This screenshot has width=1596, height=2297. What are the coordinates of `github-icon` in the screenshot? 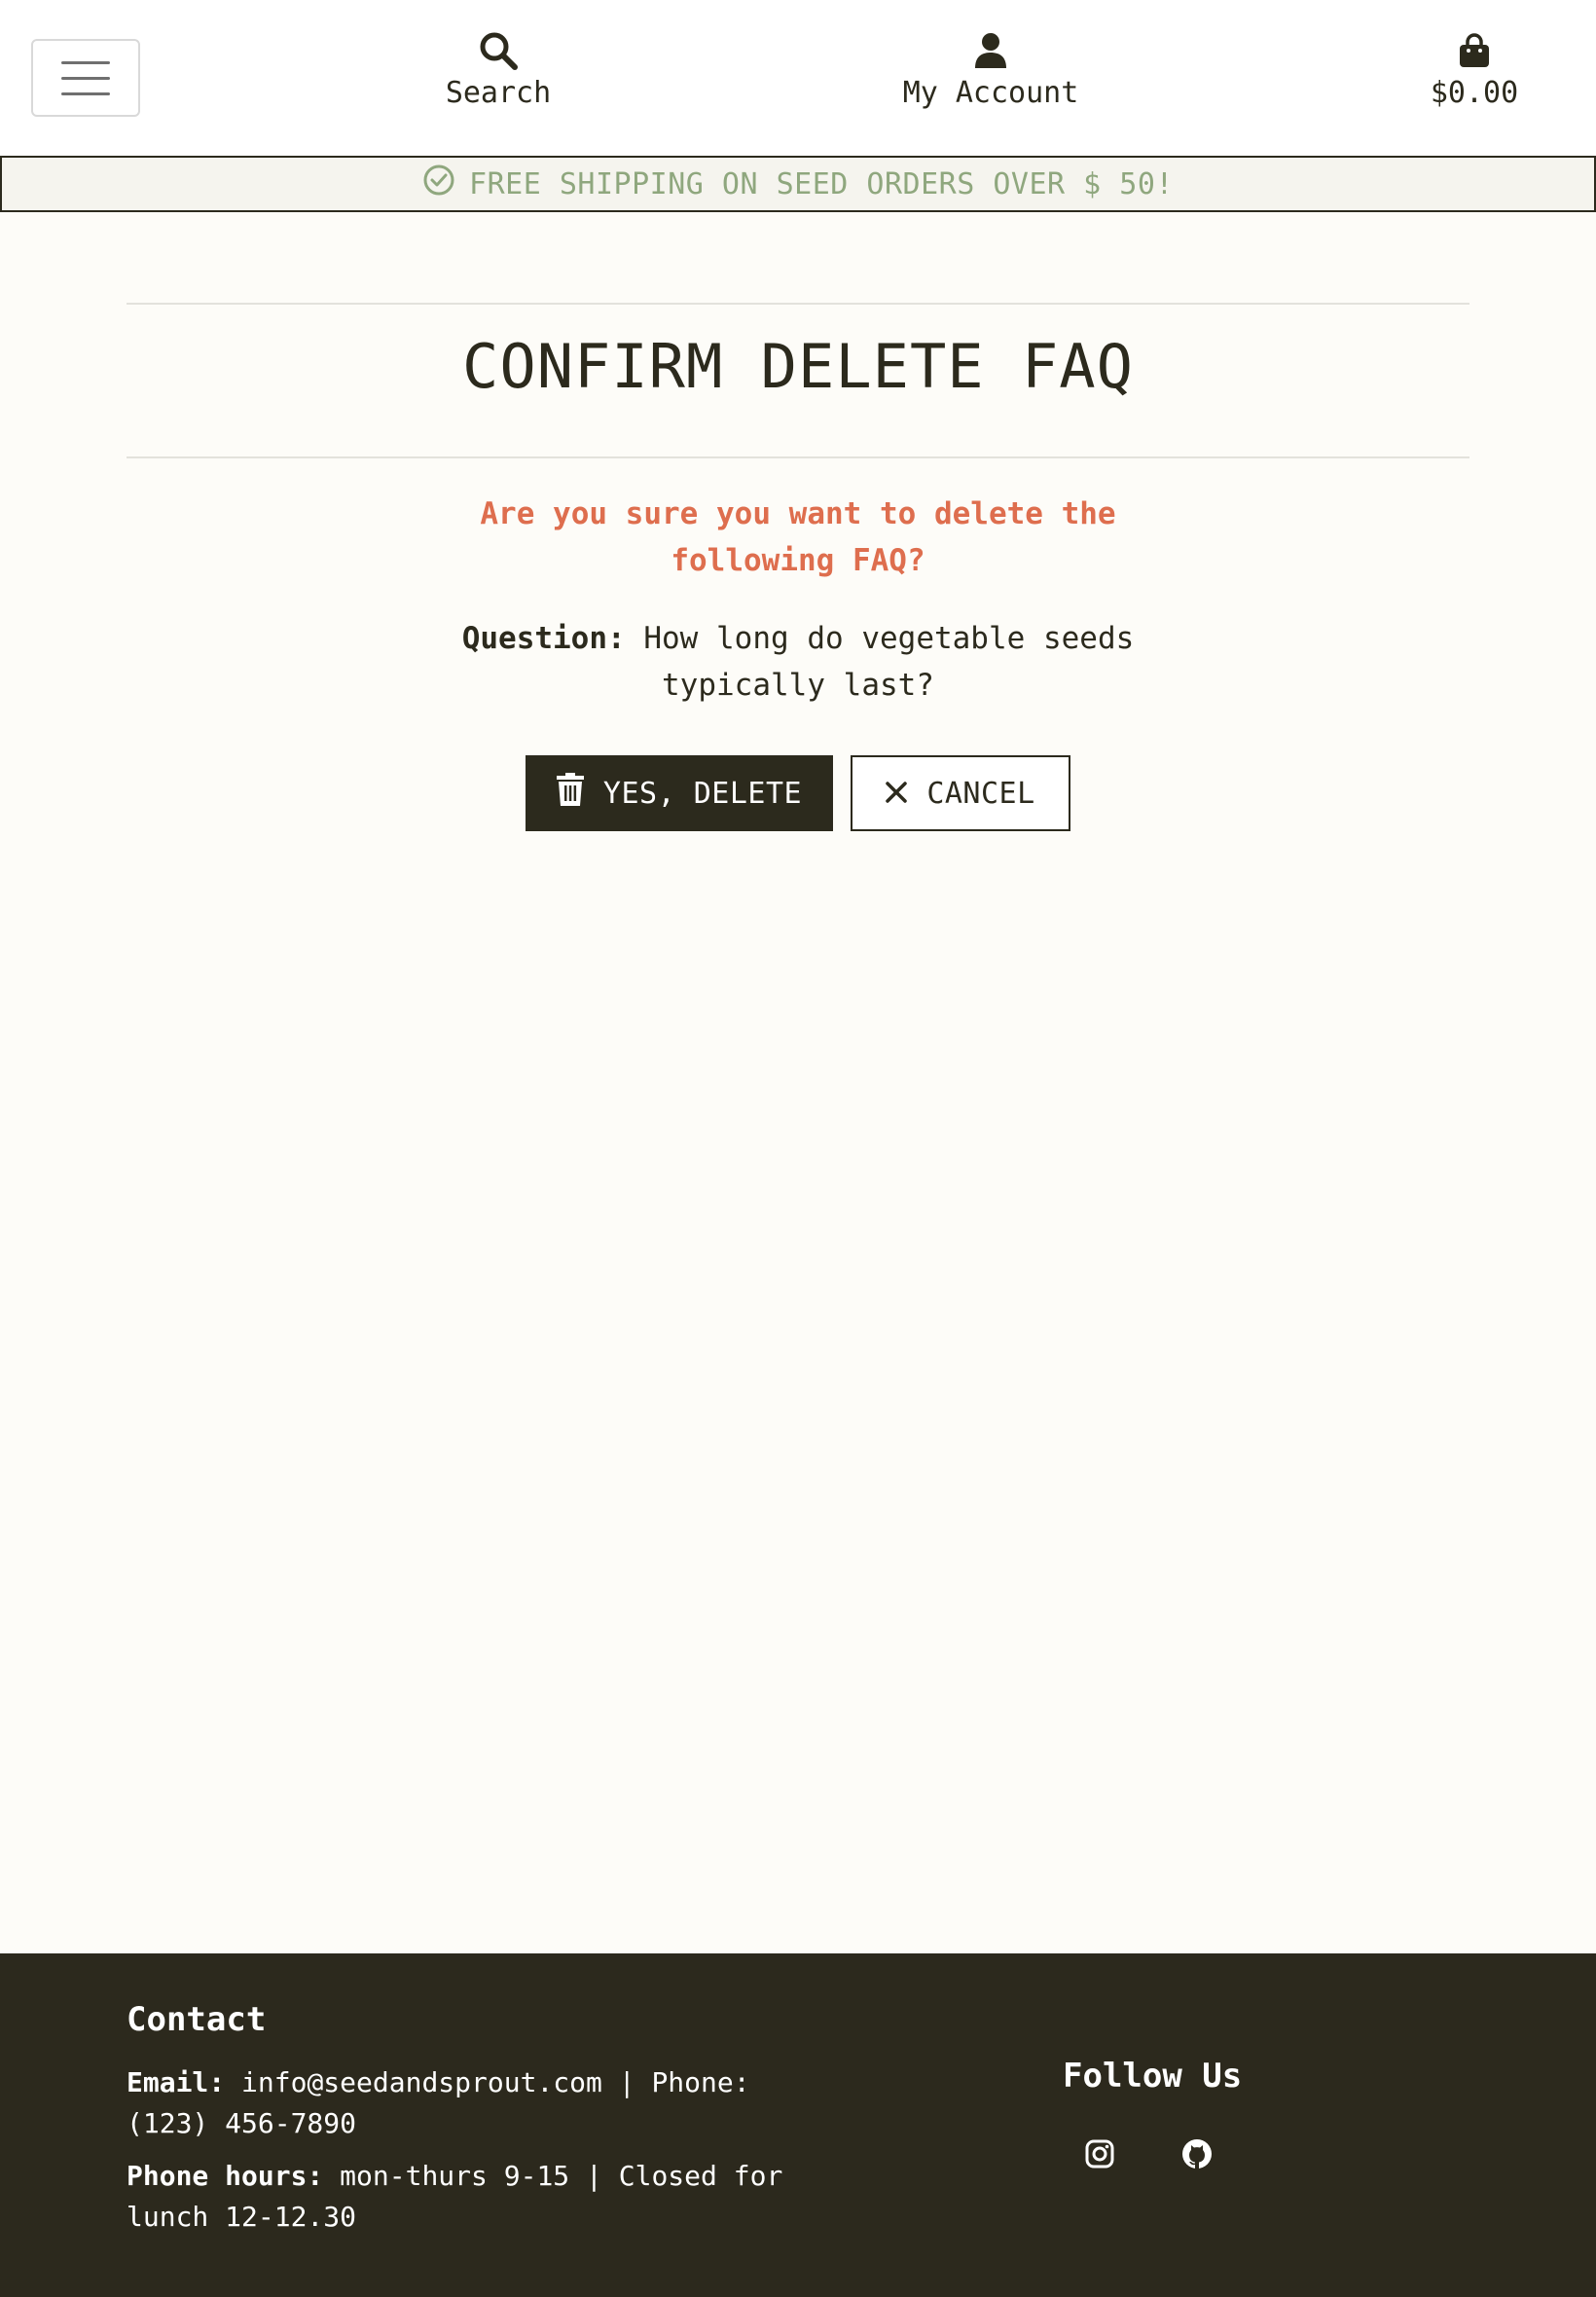 It's located at (1197, 2155).